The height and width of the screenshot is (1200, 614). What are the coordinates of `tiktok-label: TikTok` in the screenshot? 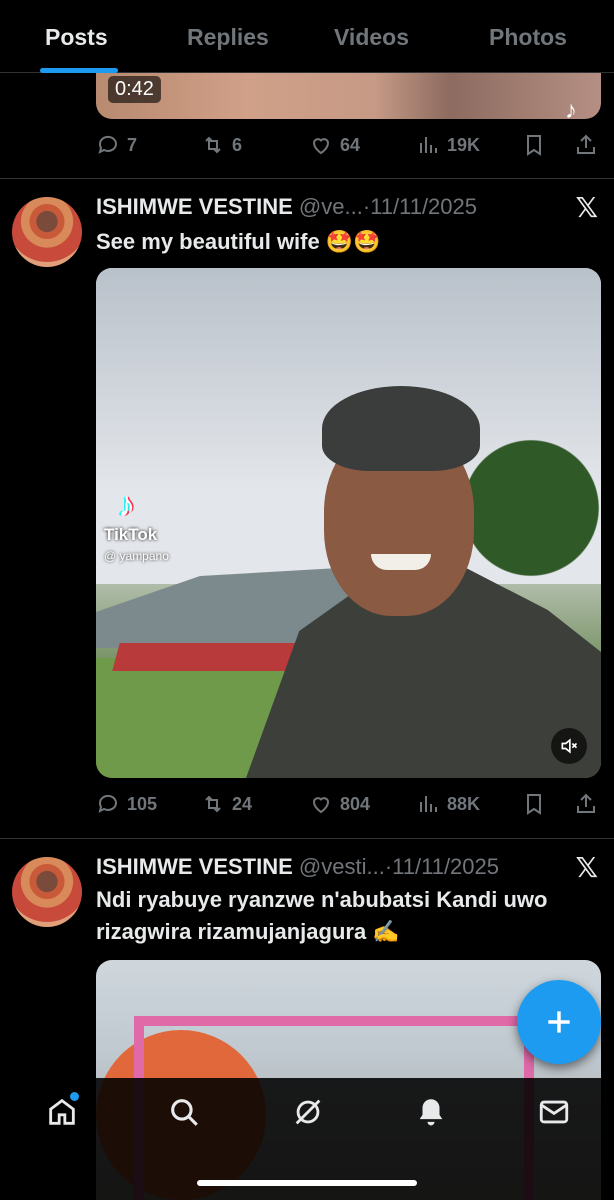 It's located at (131, 534).